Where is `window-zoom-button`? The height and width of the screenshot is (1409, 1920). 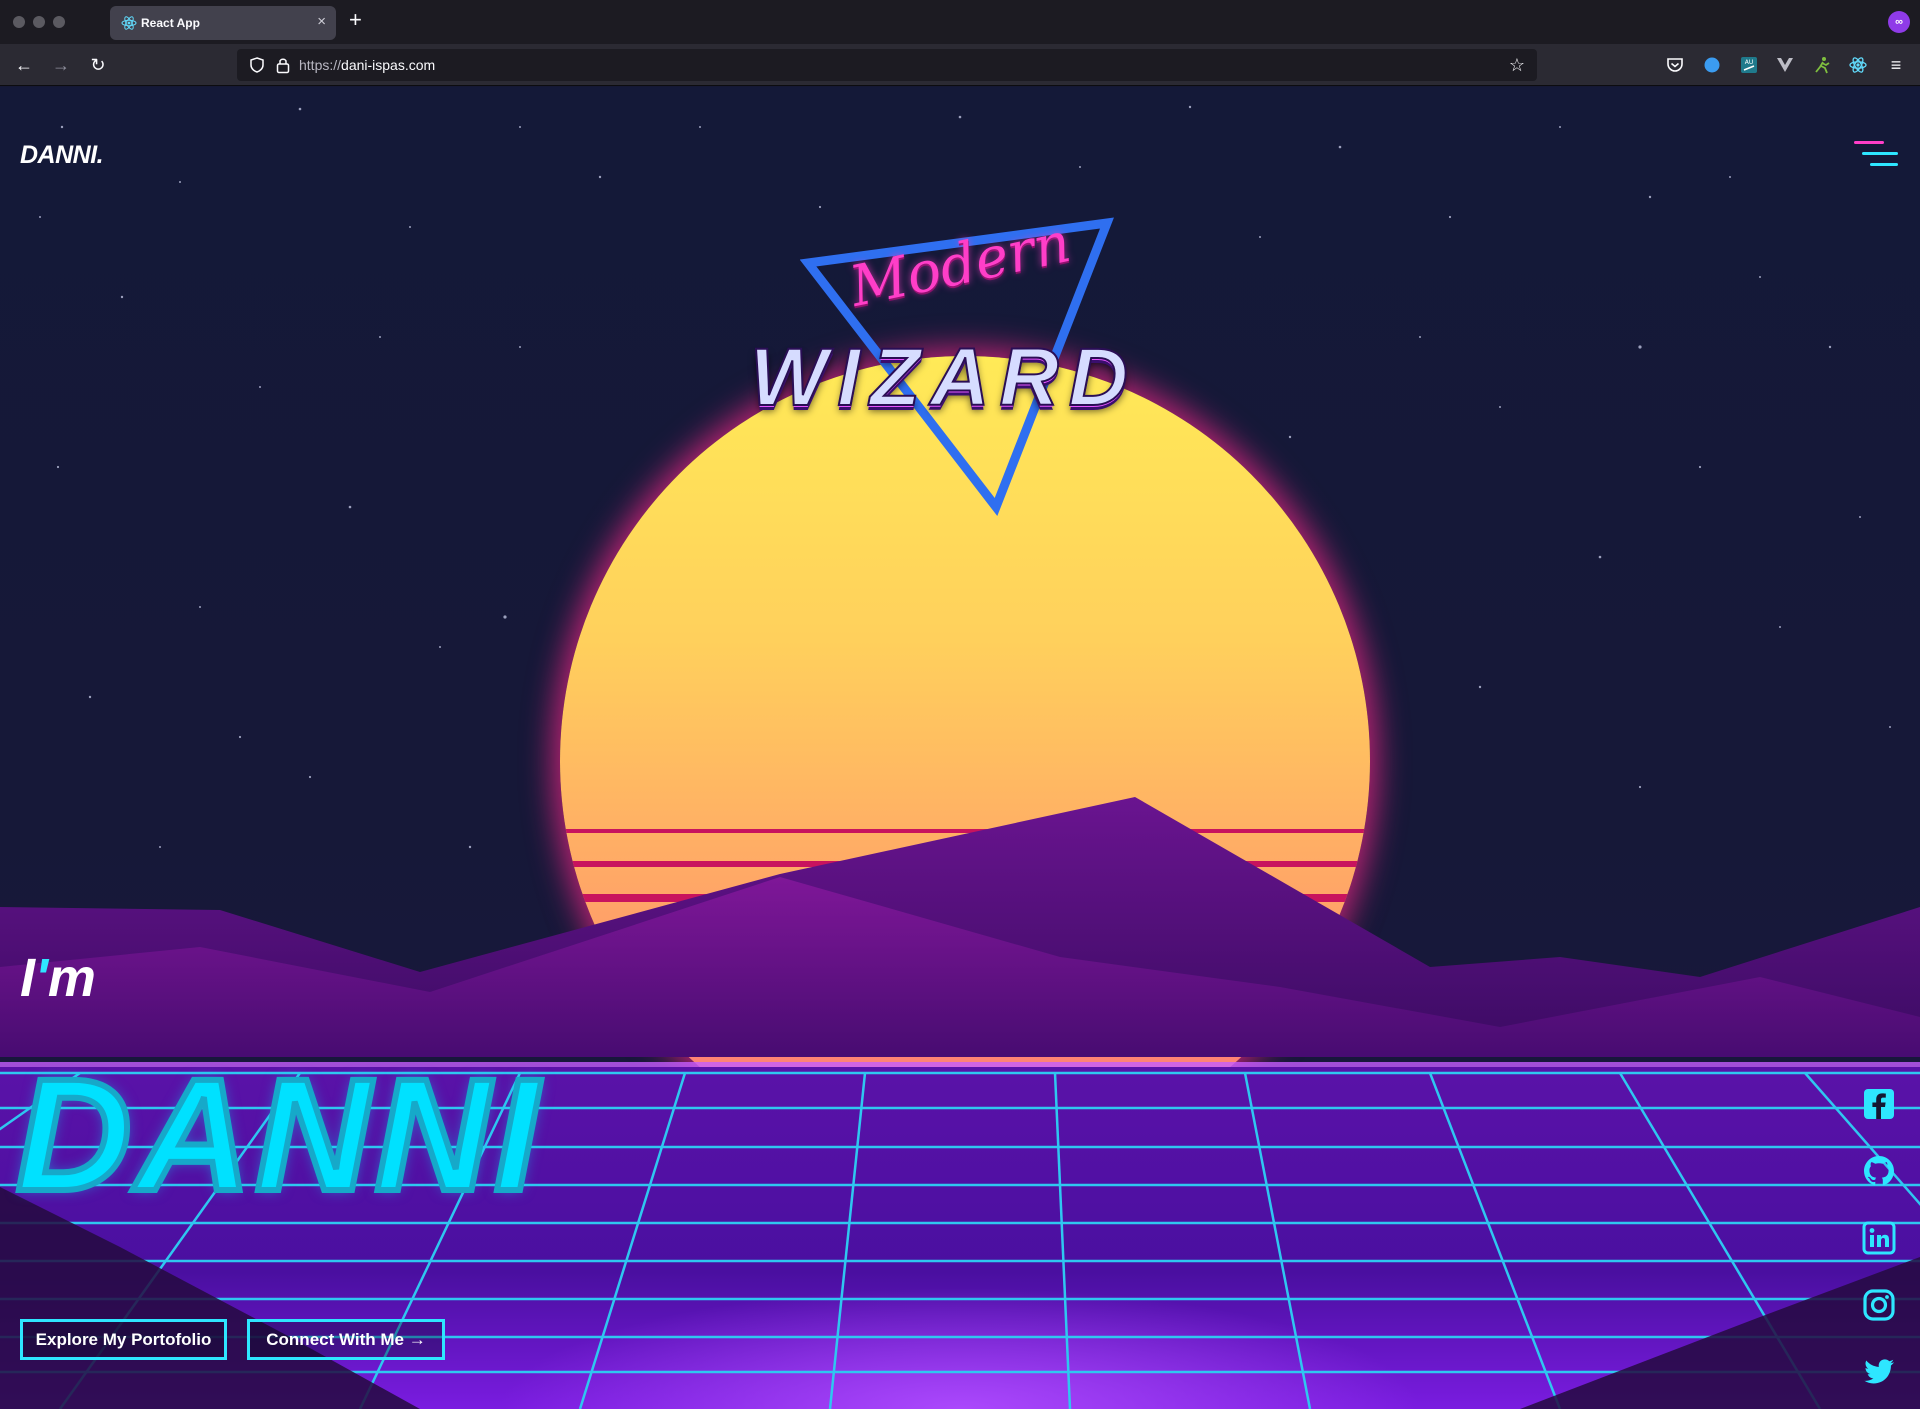 window-zoom-button is located at coordinates (59, 22).